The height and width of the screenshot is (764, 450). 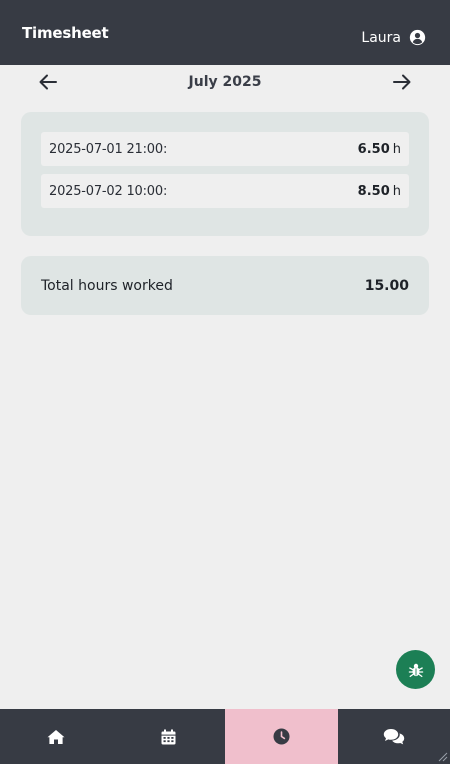 What do you see at coordinates (108, 191) in the screenshot?
I see `entry-datetime: 2025-07-02 10:00:` at bounding box center [108, 191].